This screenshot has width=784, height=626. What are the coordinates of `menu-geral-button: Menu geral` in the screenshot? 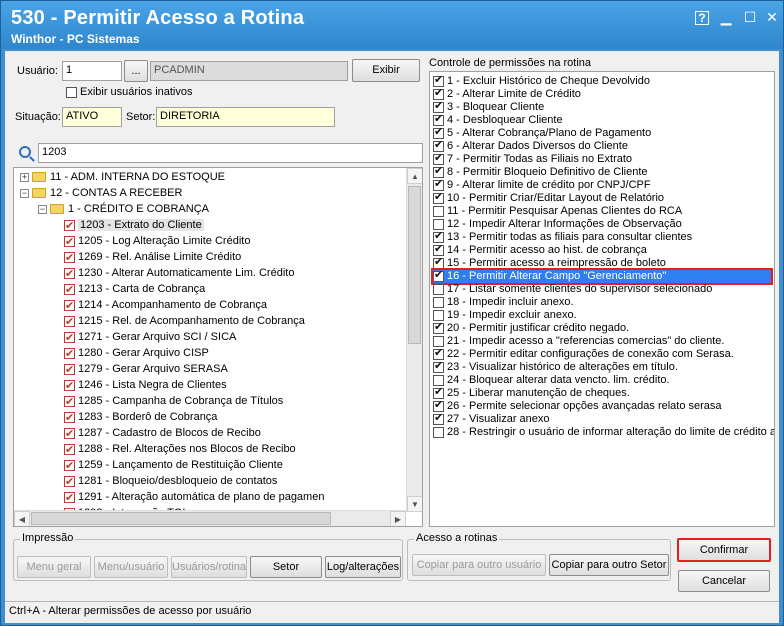 It's located at (54, 567).